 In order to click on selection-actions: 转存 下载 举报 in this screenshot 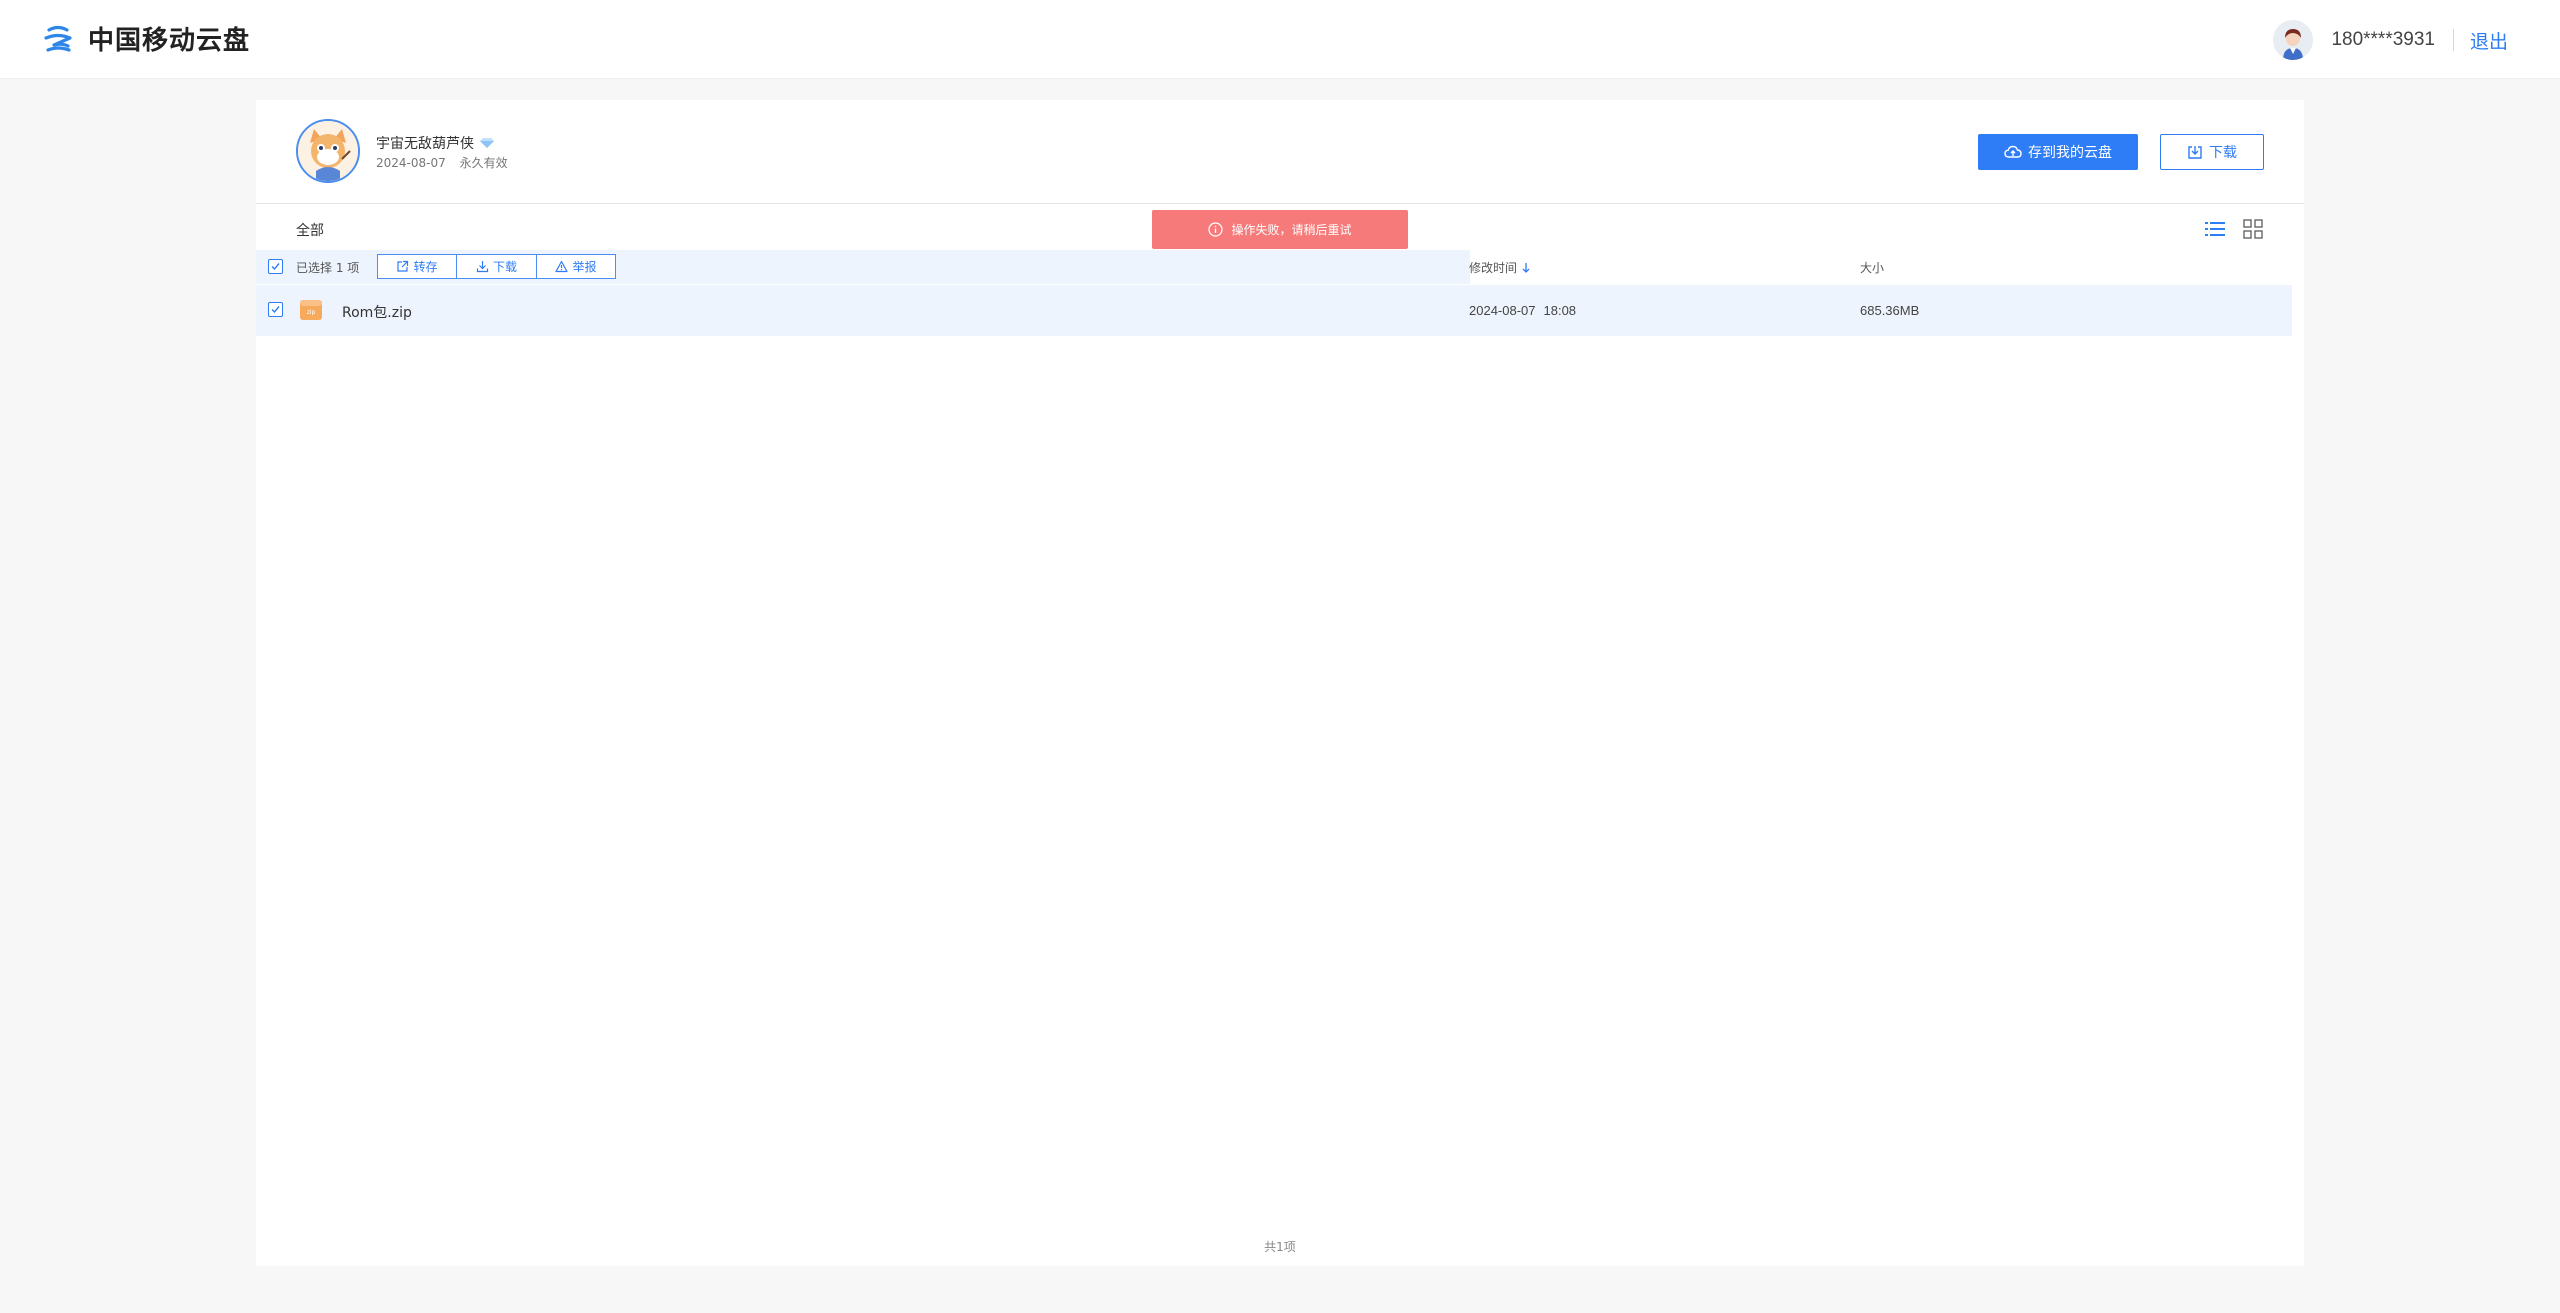, I will do `click(496, 266)`.